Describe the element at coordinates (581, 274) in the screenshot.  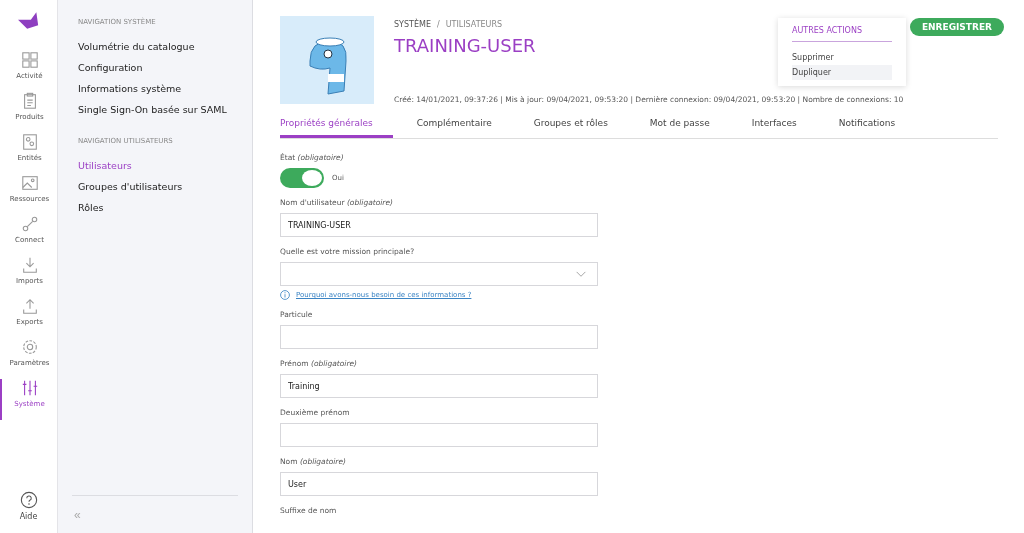
I see `chevron-down-icon` at that location.